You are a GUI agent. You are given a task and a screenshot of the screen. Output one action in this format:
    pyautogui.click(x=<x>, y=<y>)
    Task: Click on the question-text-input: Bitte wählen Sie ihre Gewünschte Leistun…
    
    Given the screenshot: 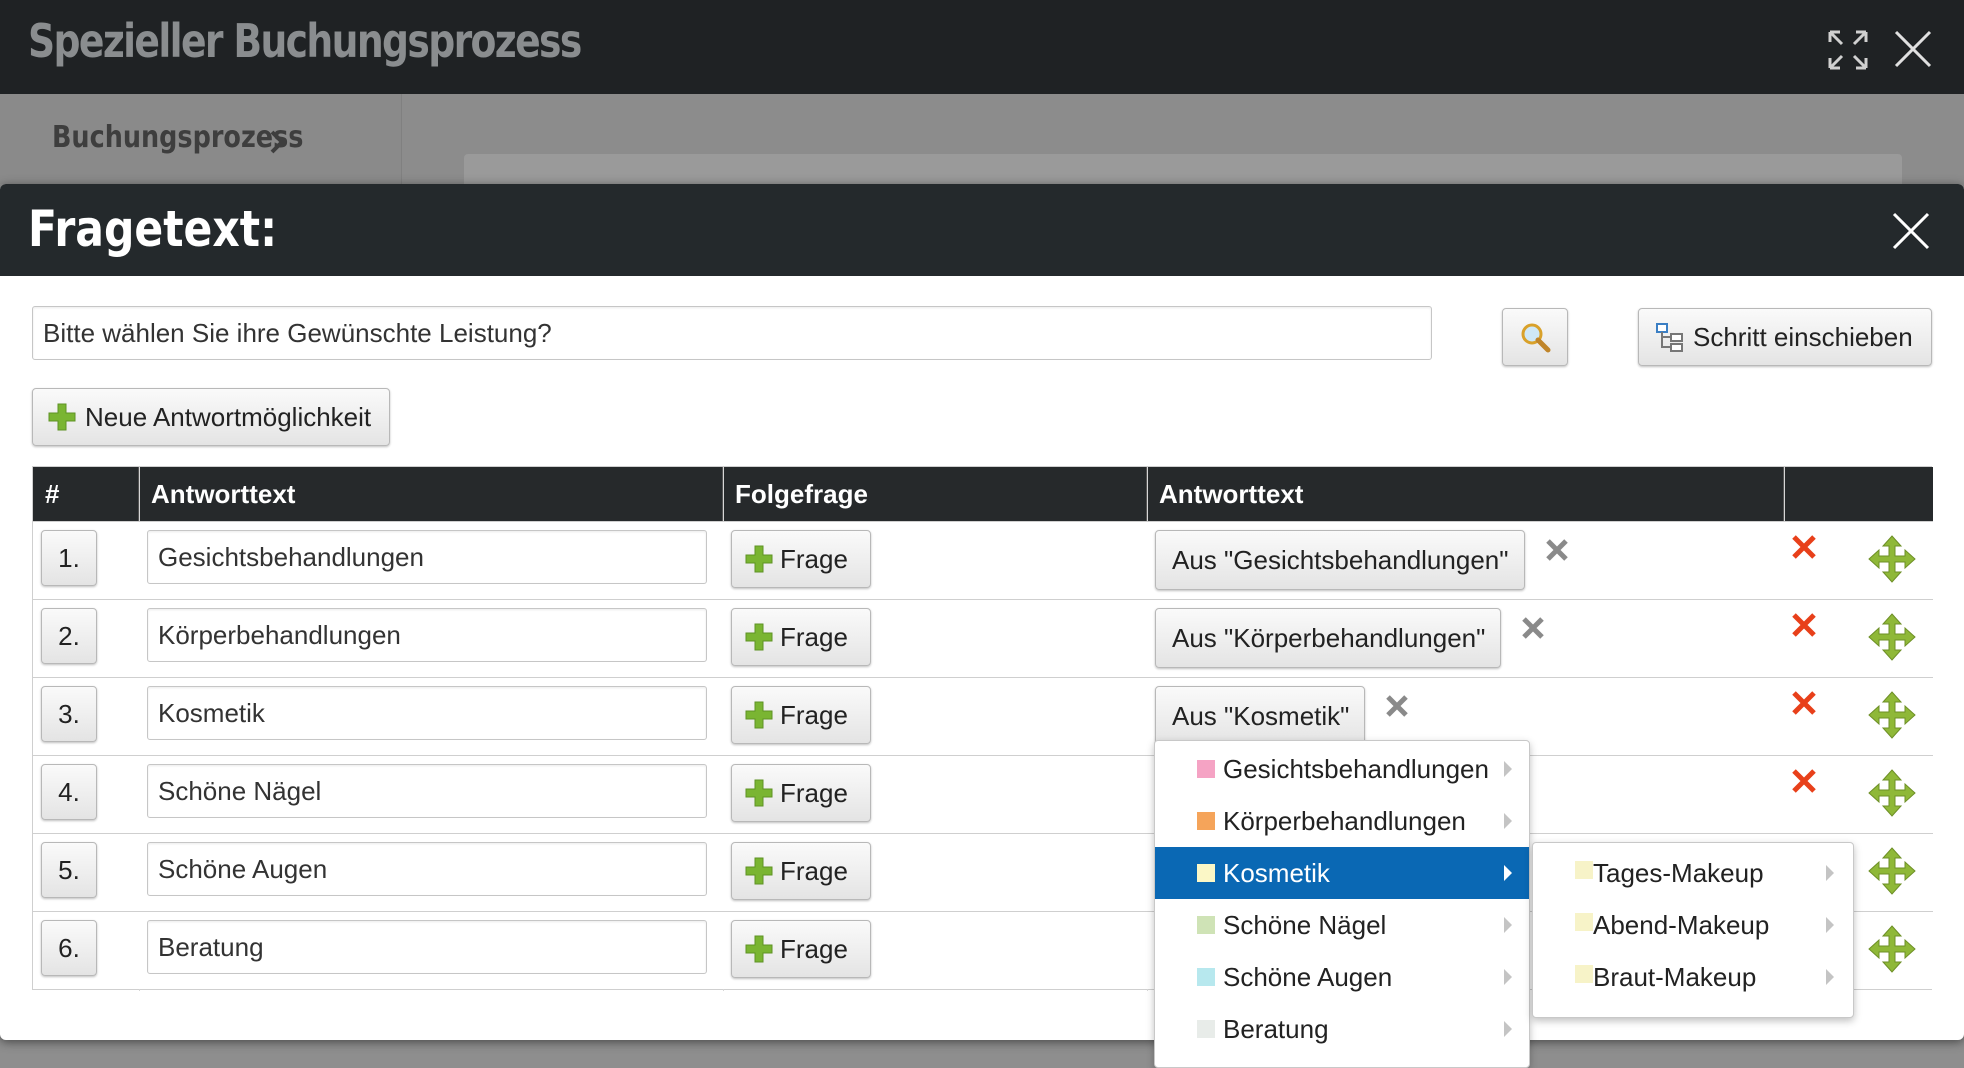 What is the action you would take?
    pyautogui.click(x=732, y=333)
    